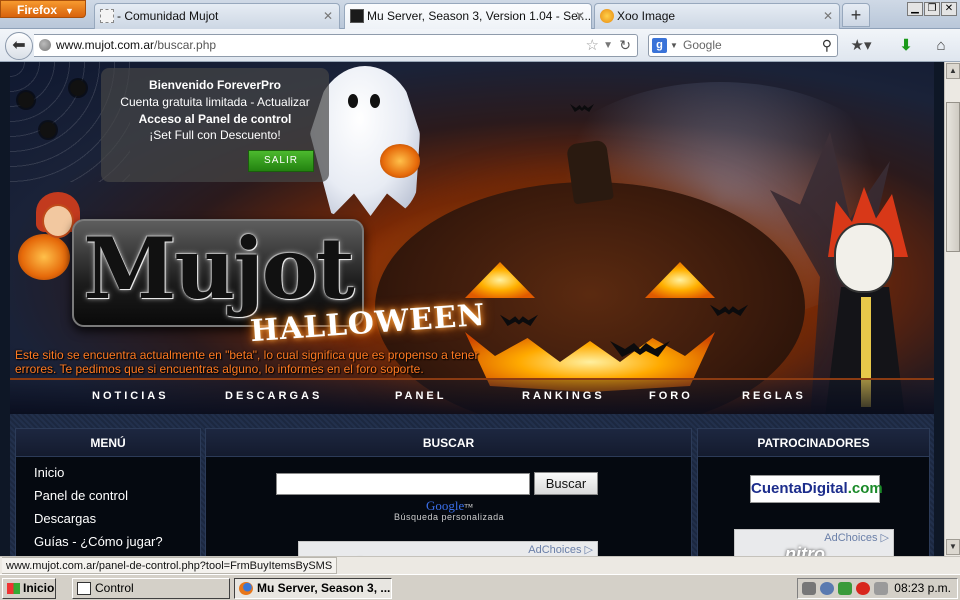 The width and height of the screenshot is (960, 600). What do you see at coordinates (949, 9) in the screenshot?
I see `close-window-icon: ✕` at bounding box center [949, 9].